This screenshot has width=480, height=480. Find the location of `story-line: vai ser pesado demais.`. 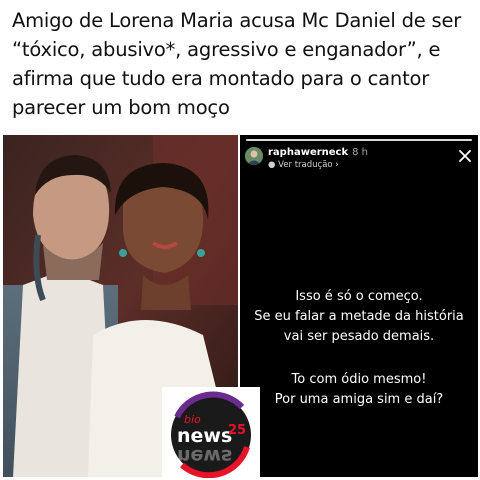

story-line: vai ser pesado demais. is located at coordinates (359, 336).